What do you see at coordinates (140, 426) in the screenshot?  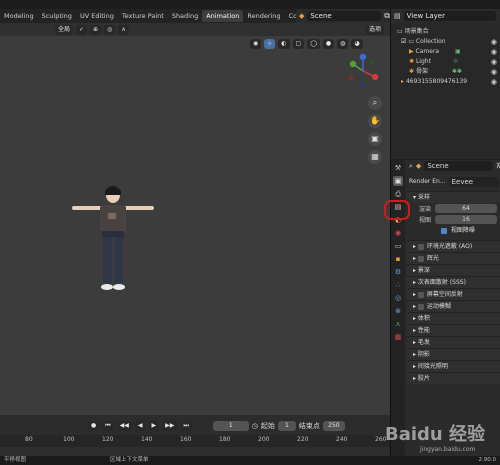 I see `play-reverse-icon: ◀` at bounding box center [140, 426].